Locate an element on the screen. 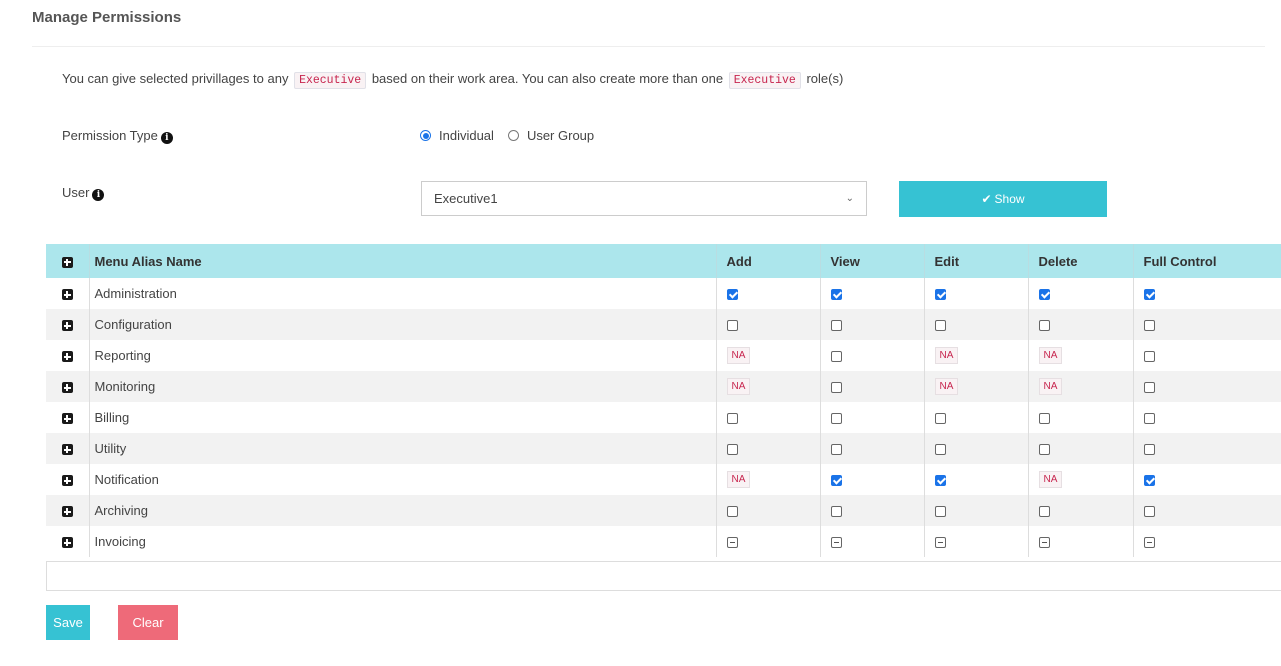 The height and width of the screenshot is (666, 1281). table-row: Configuration is located at coordinates (663, 324).